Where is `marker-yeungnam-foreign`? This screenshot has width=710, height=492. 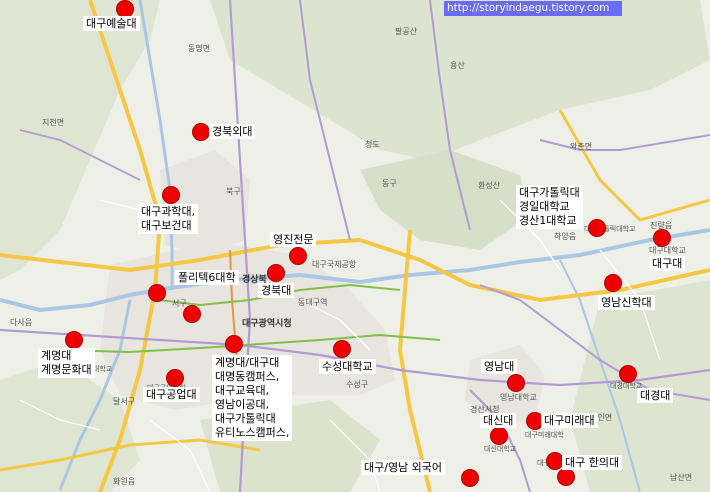 marker-yeungnam-foreign is located at coordinates (470, 478).